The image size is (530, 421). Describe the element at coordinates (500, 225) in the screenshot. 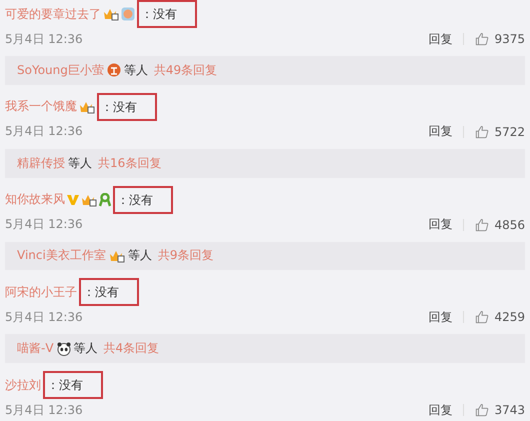

I see `like-button: 4856` at that location.